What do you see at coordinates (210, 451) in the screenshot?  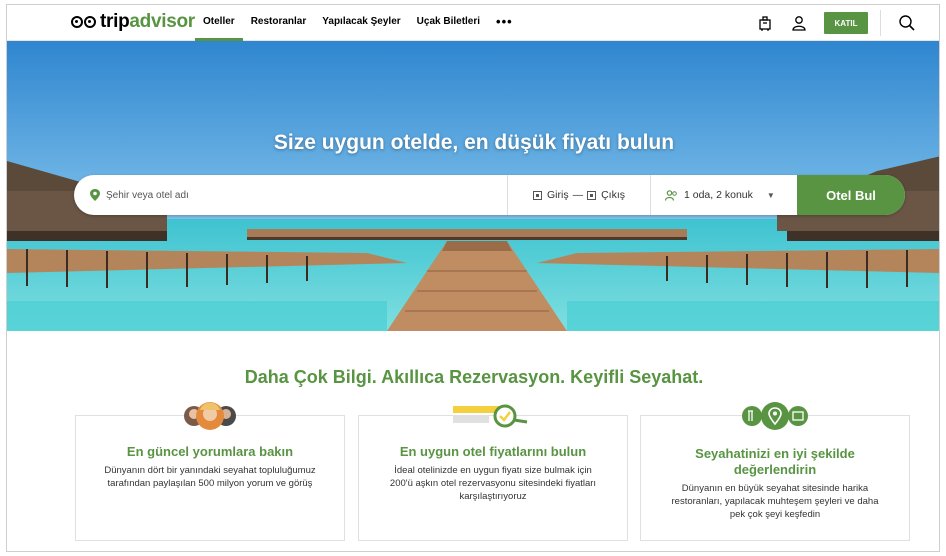 I see `card-title: En güncel yorumlara bakın` at bounding box center [210, 451].